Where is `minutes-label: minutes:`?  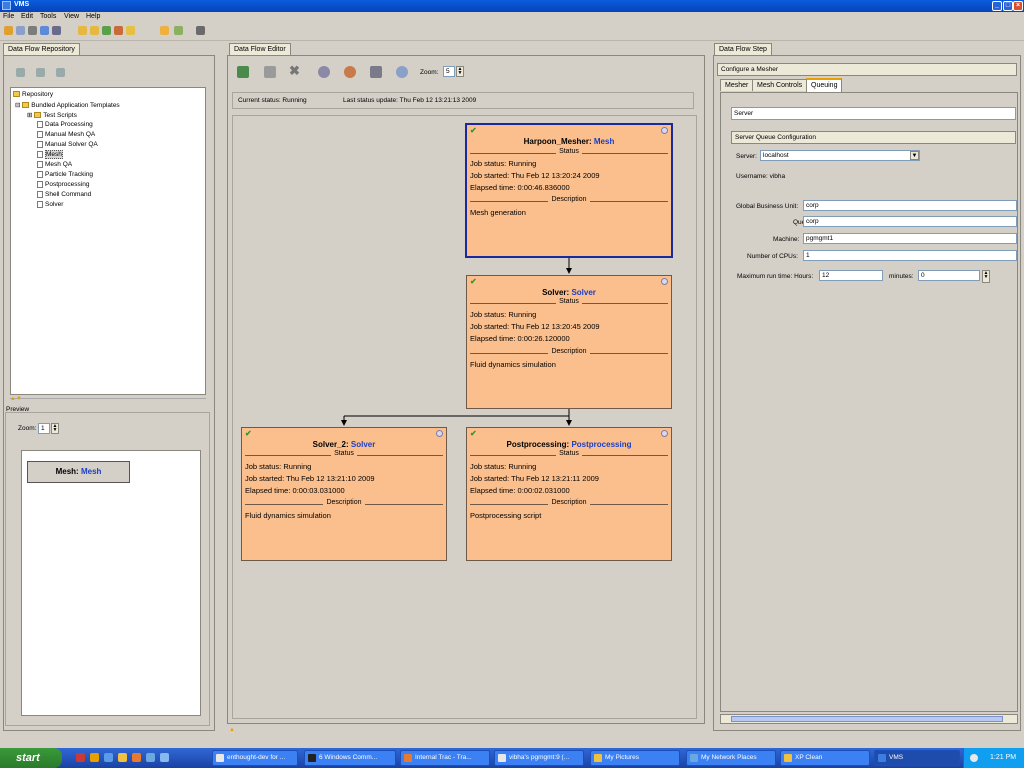
minutes-label: minutes: is located at coordinates (901, 276).